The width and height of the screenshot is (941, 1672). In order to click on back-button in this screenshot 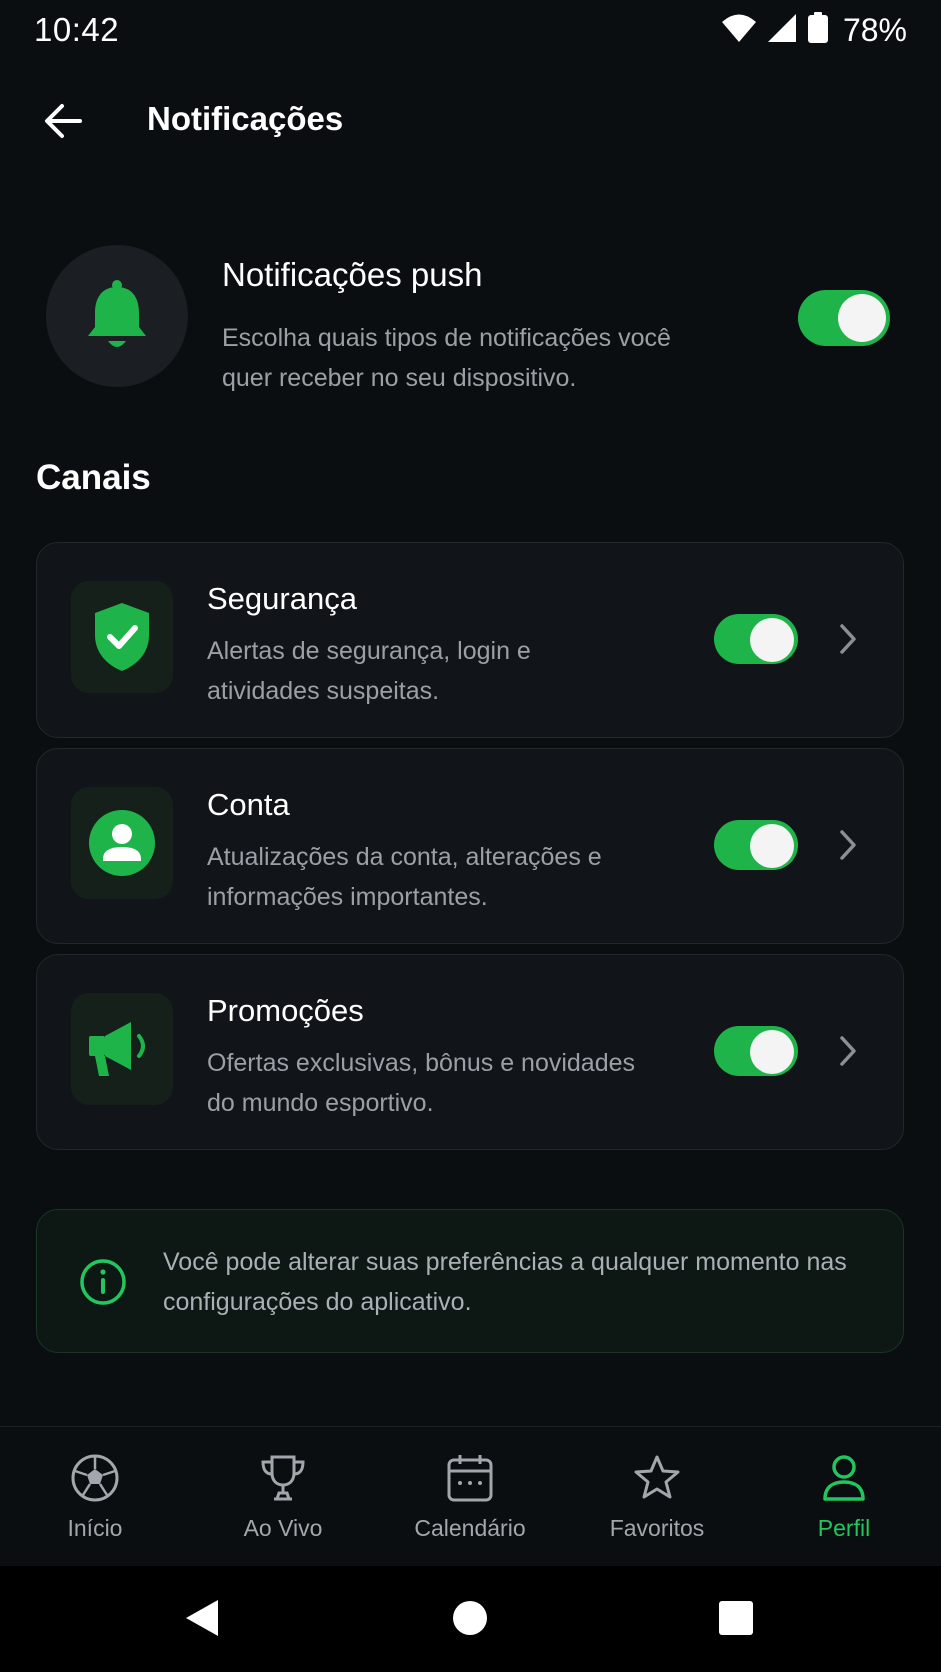, I will do `click(63, 121)`.